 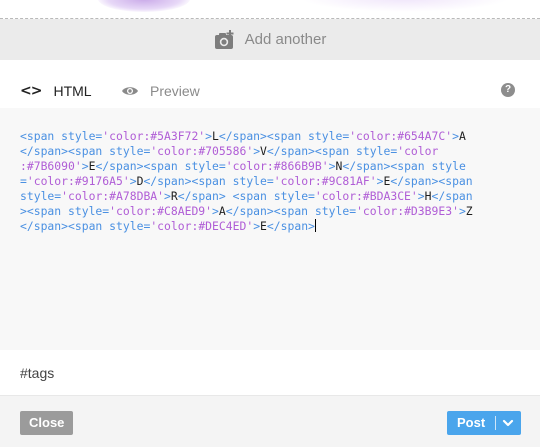 I want to click on code-token: ><span style=, so click(x=65, y=211).